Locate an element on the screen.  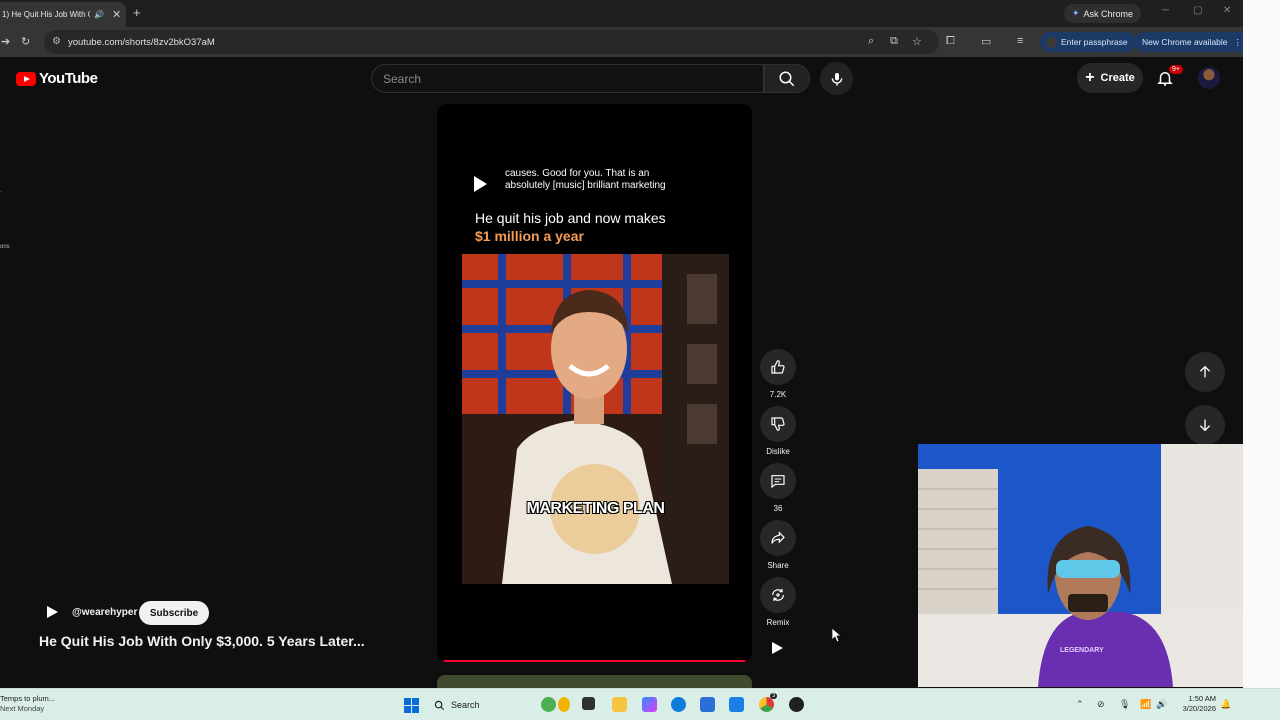
video-headline: He quit his job and now makes is located at coordinates (570, 218).